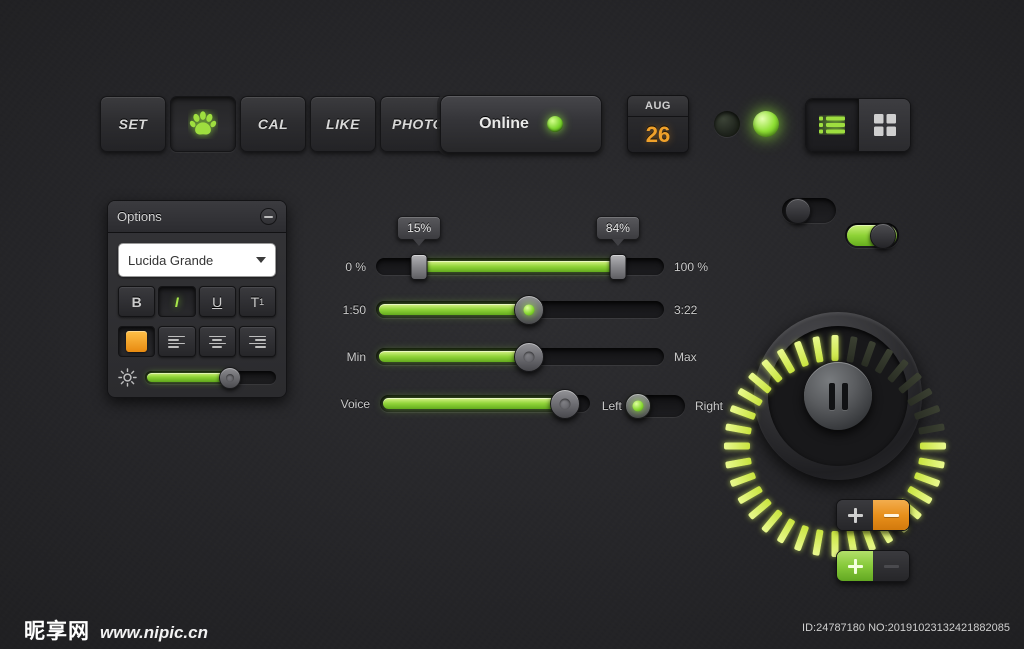 The height and width of the screenshot is (649, 1024). Describe the element at coordinates (834, 434) in the screenshot. I see `circular-progress-dial` at that location.